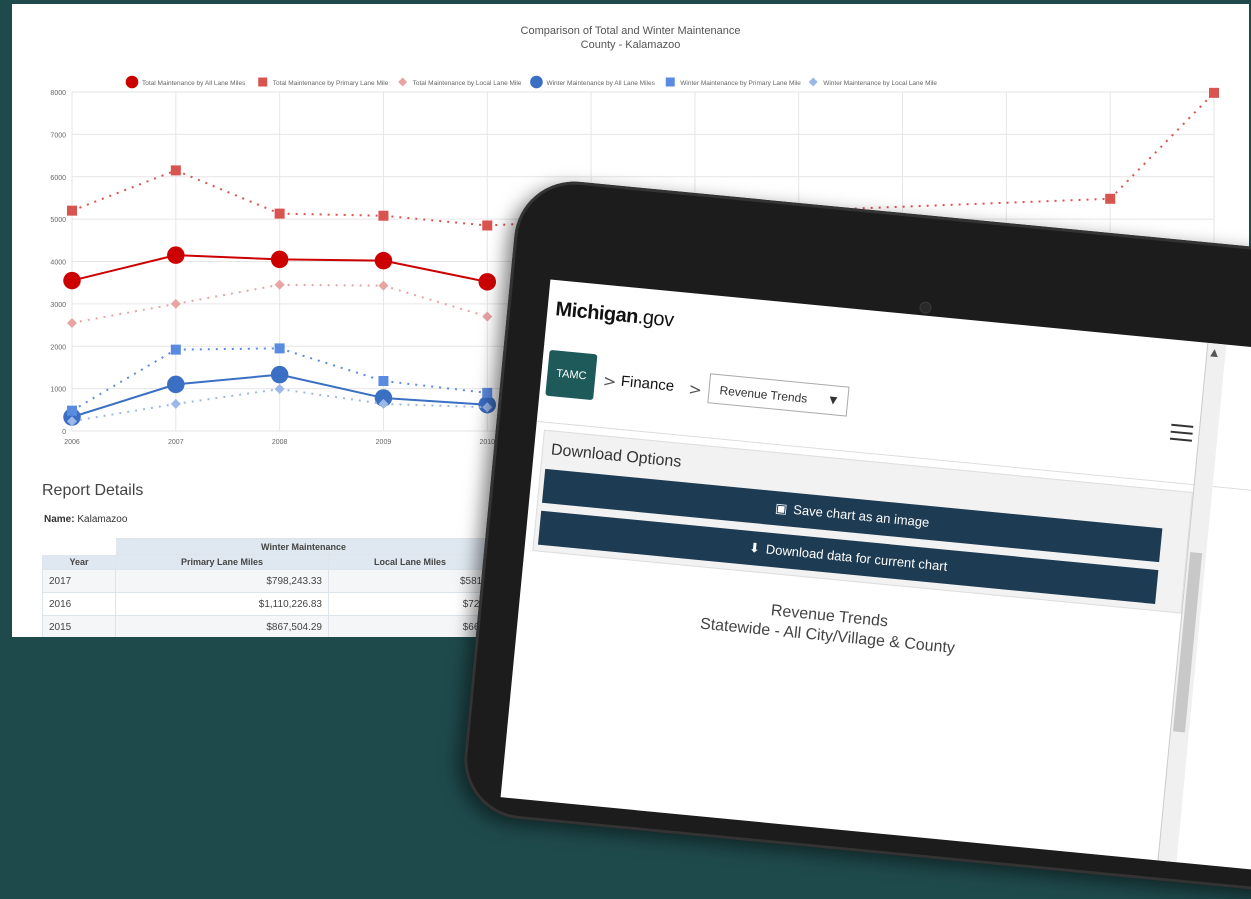  I want to click on table-row: 2015 $867,504.29 $665, so click(267, 626).